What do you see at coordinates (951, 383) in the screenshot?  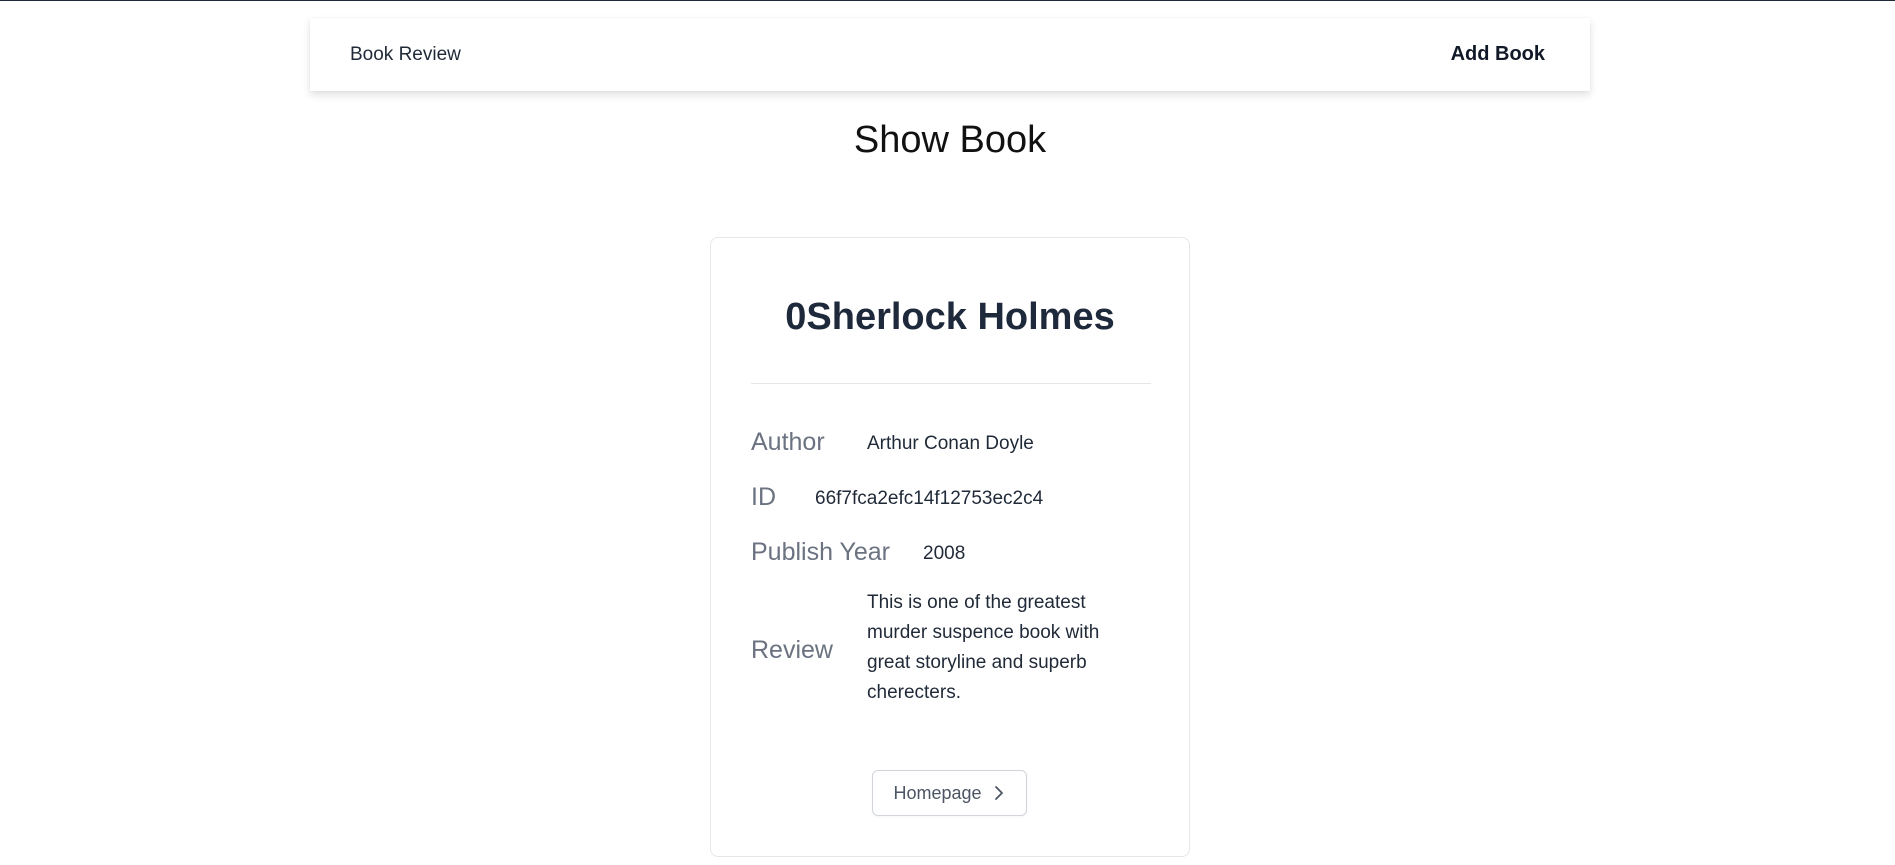 I see `divider` at bounding box center [951, 383].